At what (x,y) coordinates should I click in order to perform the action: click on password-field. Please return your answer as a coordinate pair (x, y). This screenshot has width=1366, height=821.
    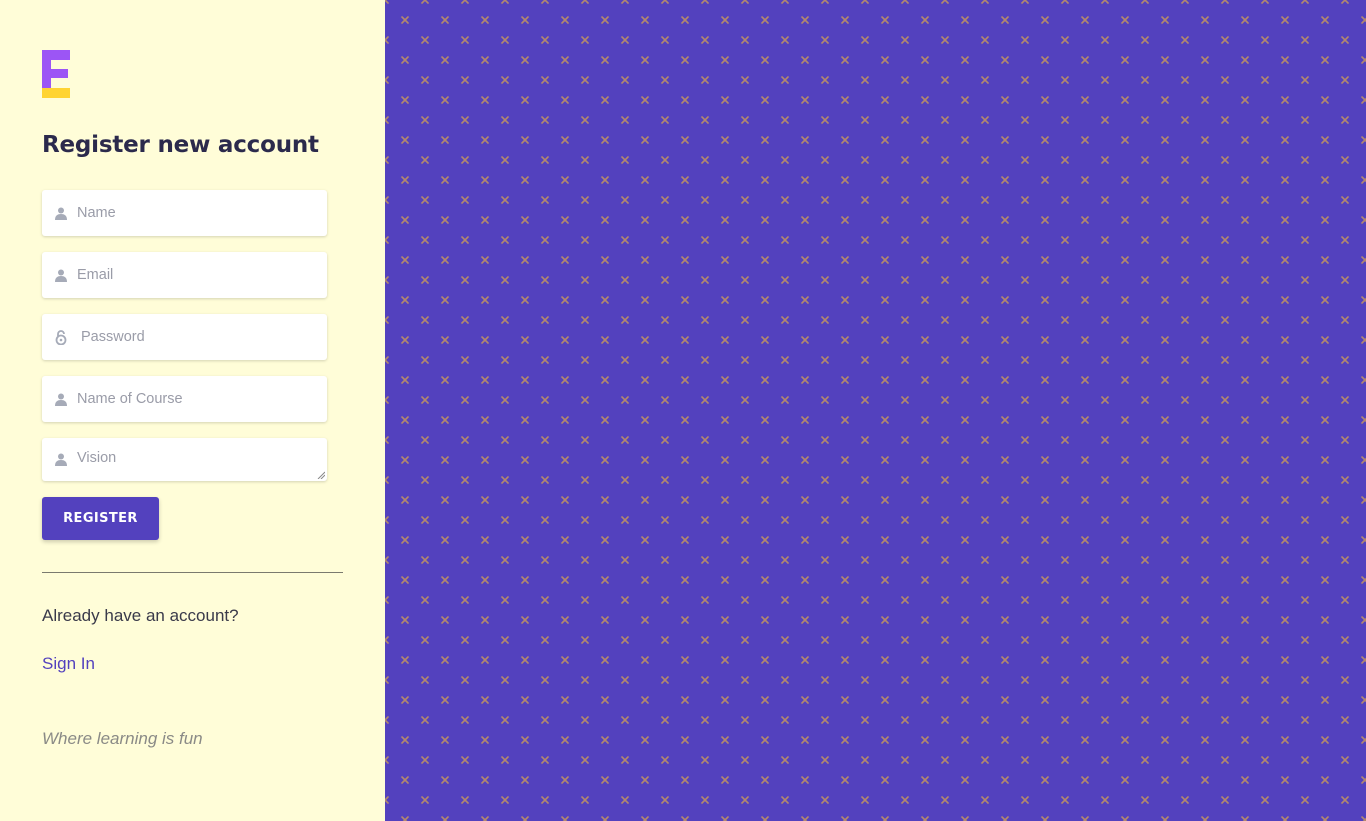
    Looking at the image, I should click on (184, 337).